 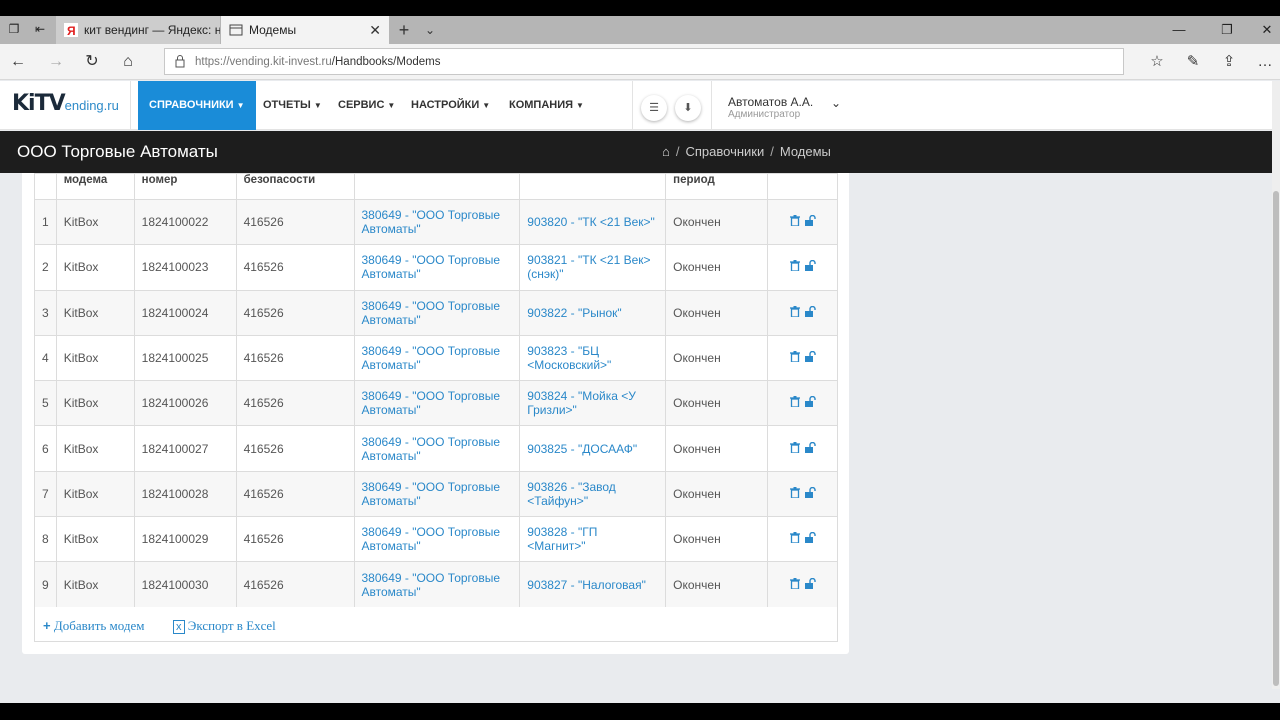 I want to click on pen-icon: ✎, so click(x=1193, y=62).